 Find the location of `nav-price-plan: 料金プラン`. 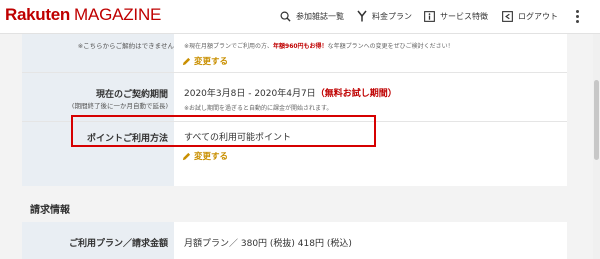

nav-price-plan: 料金プラン is located at coordinates (384, 16).